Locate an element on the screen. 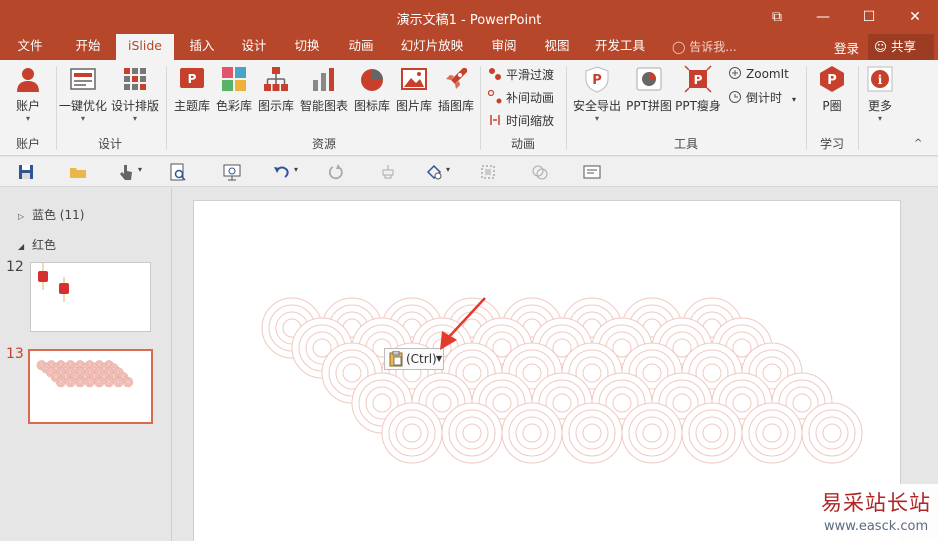 The height and width of the screenshot is (541, 938). ribbon-display-options-icon: ⧉ is located at coordinates (777, 17).